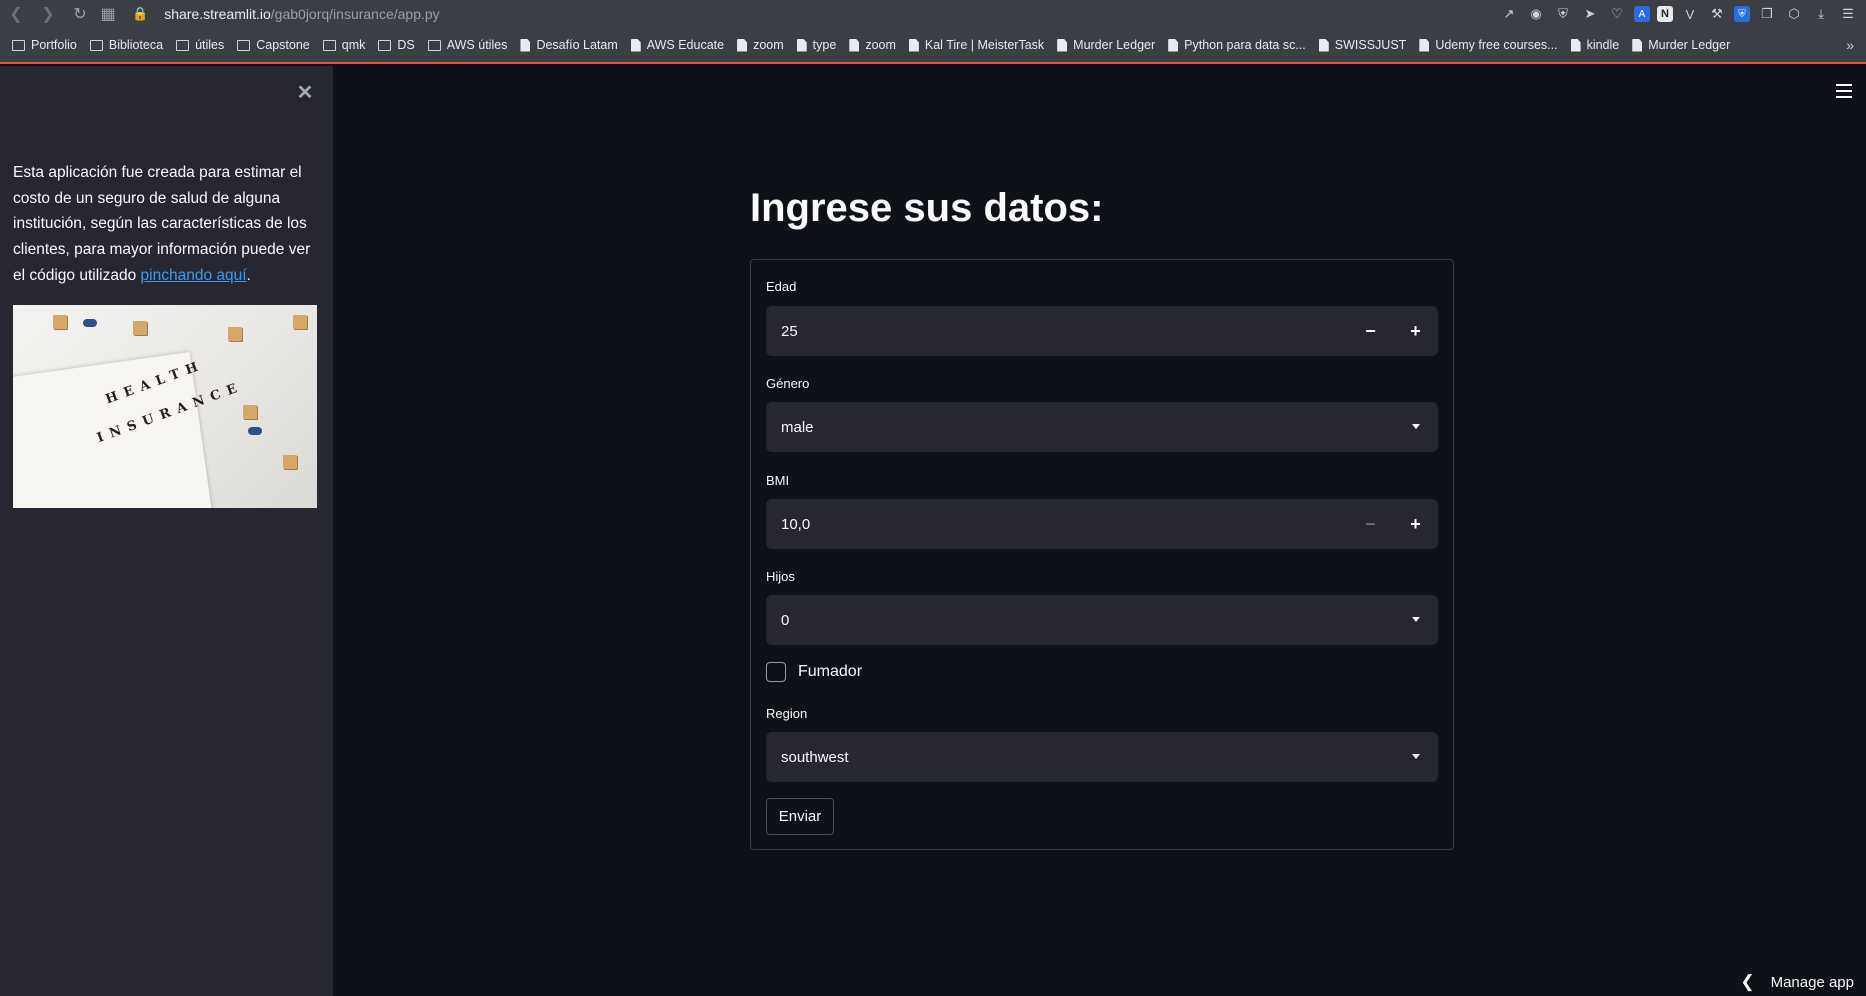  What do you see at coordinates (1678, 14) in the screenshot?
I see `extension-icons: ↗ ◉ ⛨ ➤ ♡ A N V ⚒ ⛨ ❐ ⬡ ⤓ ☰` at bounding box center [1678, 14].